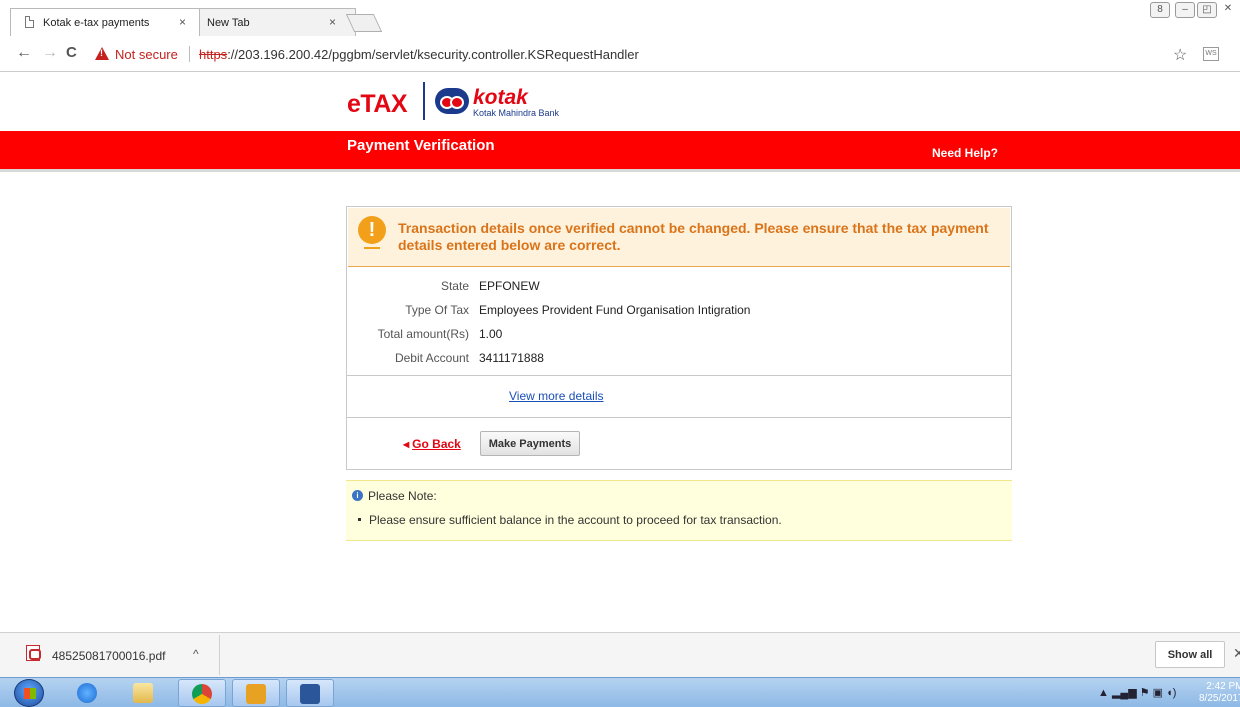 This screenshot has width=1240, height=707. I want to click on taskbar-internet-explorer, so click(88, 693).